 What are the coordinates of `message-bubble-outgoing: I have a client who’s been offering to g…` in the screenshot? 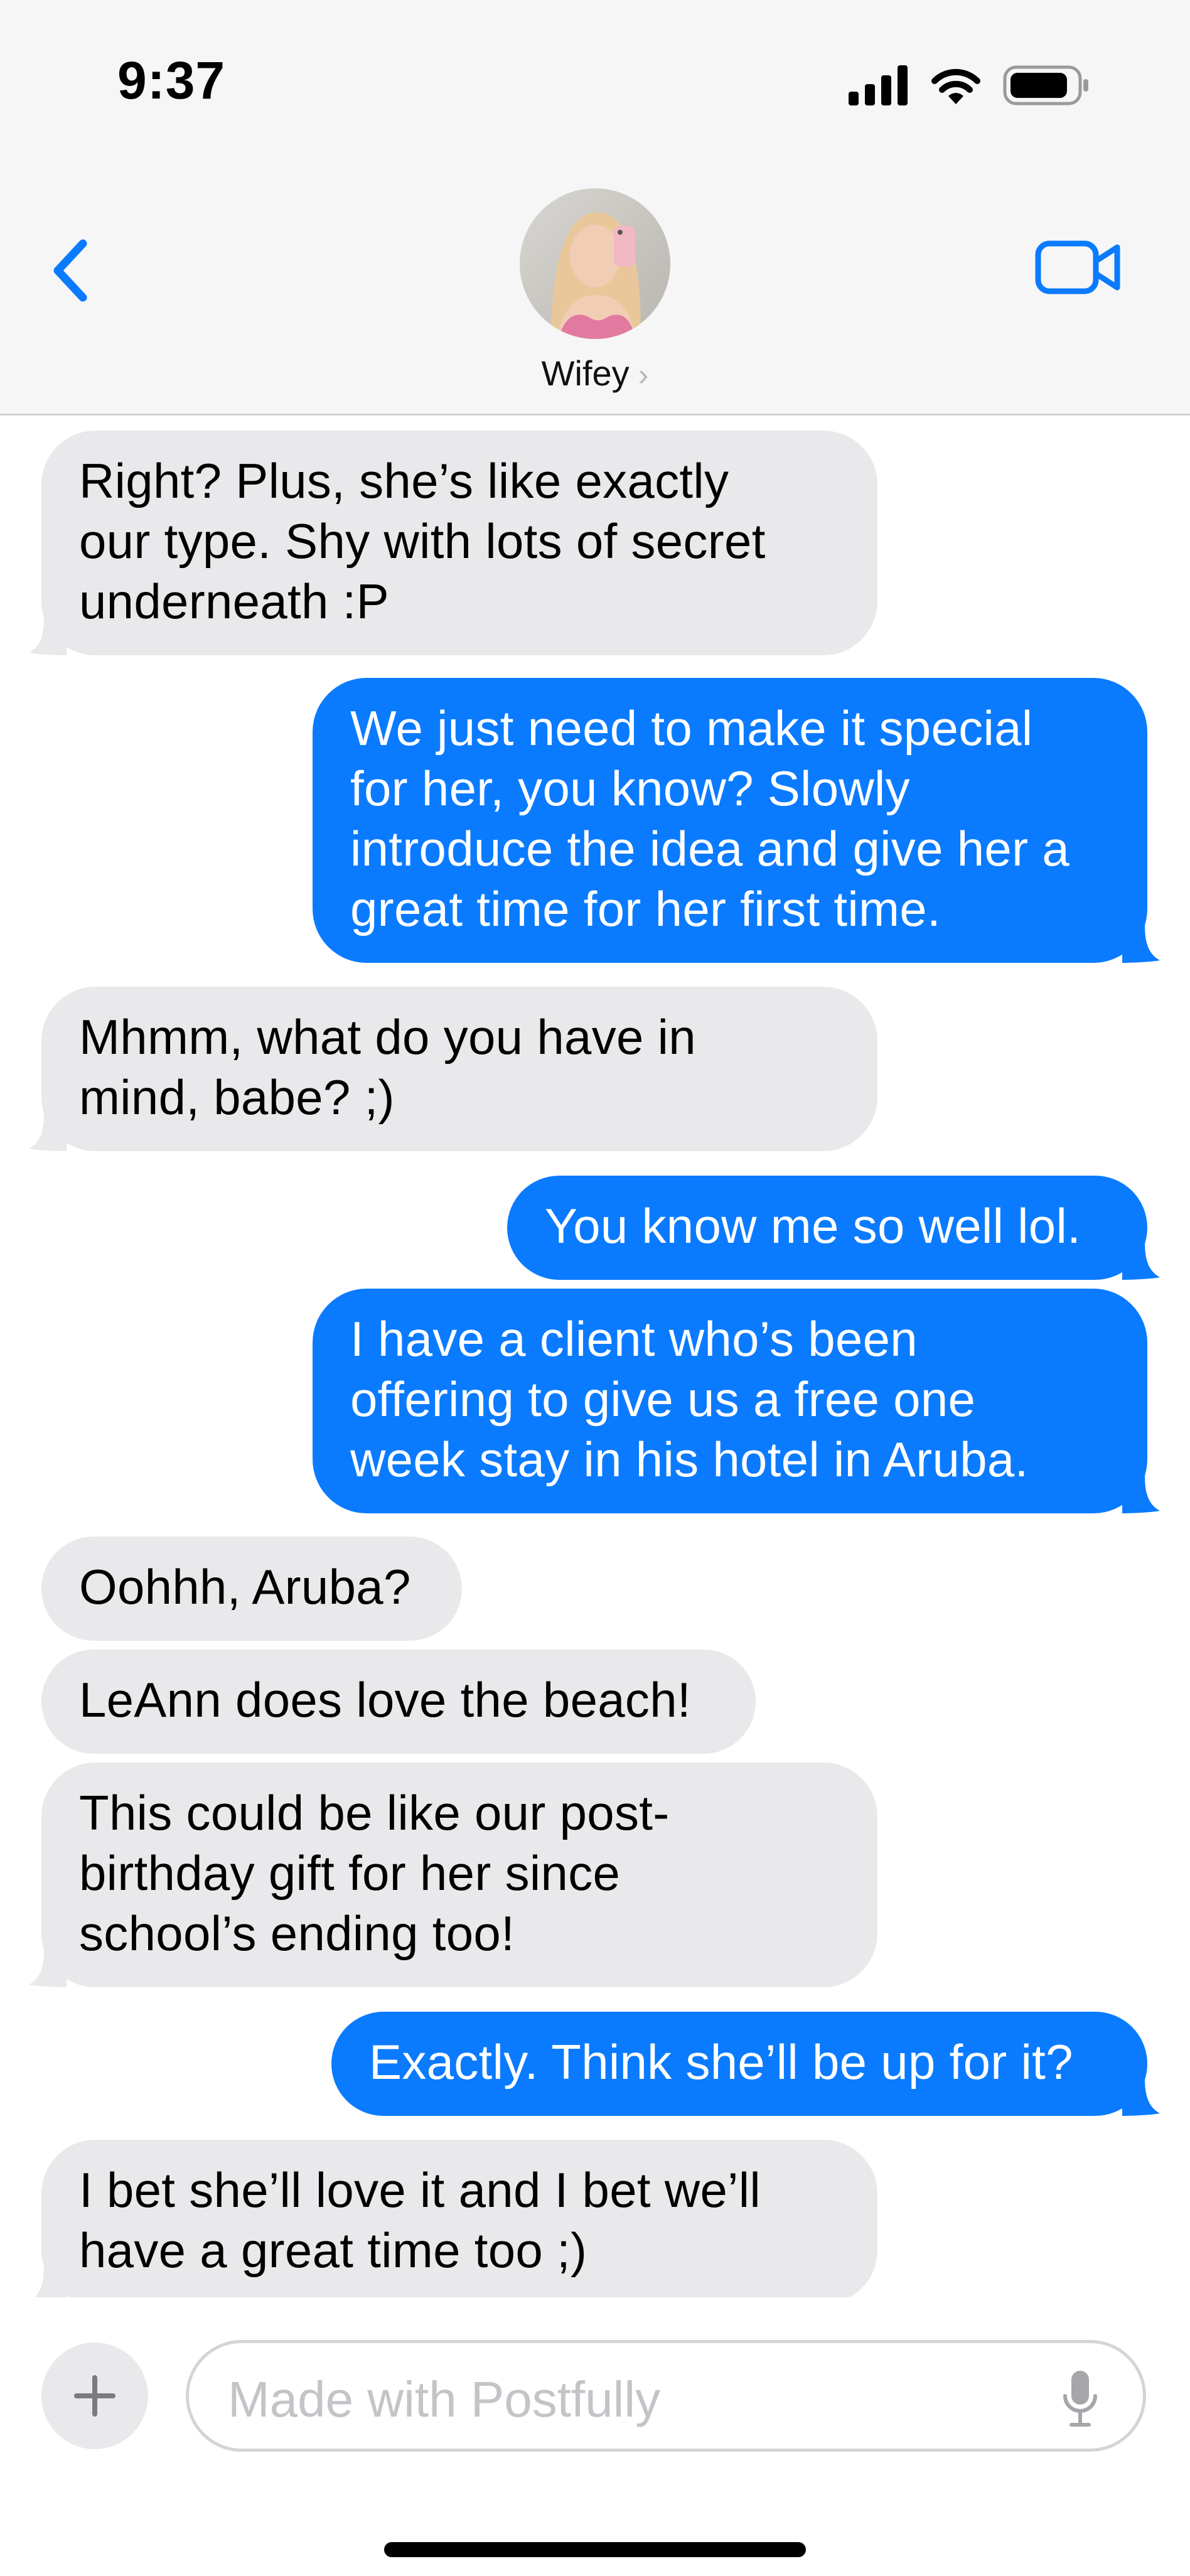 It's located at (736, 1401).